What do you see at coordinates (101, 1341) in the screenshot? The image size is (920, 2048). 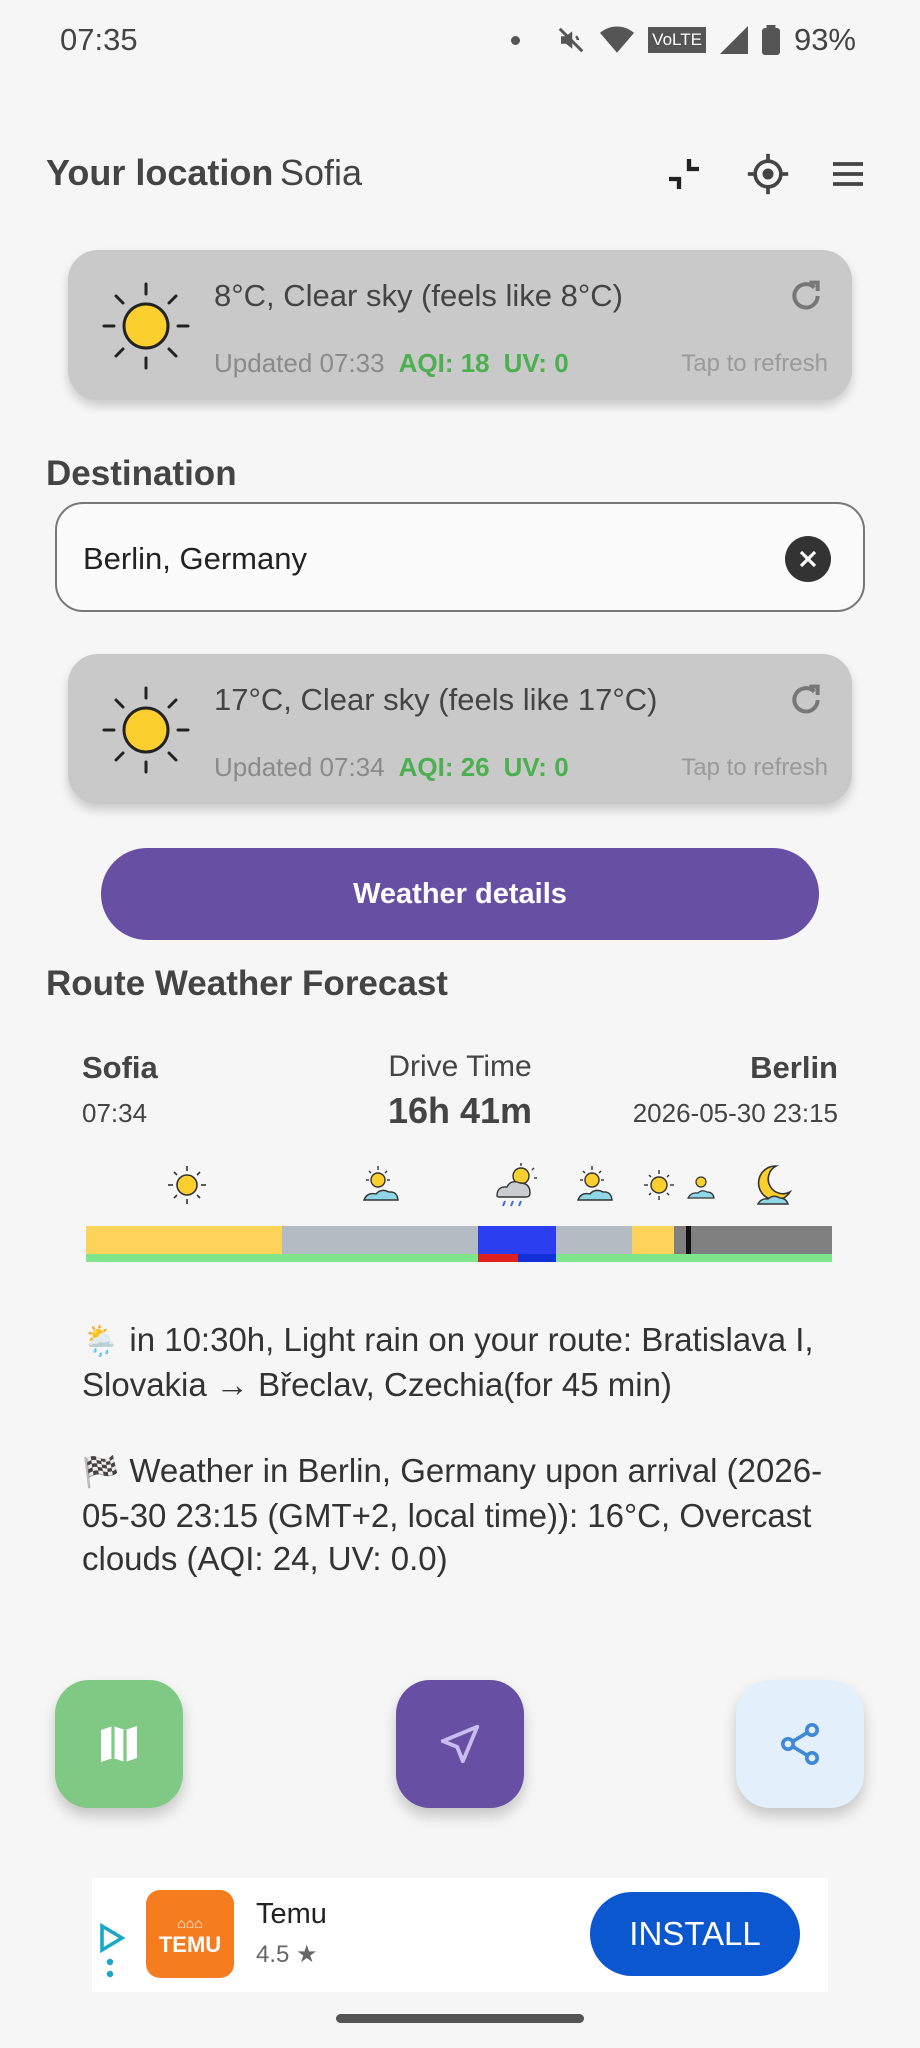 I see `sun-rain-emoji: 🌦️` at bounding box center [101, 1341].